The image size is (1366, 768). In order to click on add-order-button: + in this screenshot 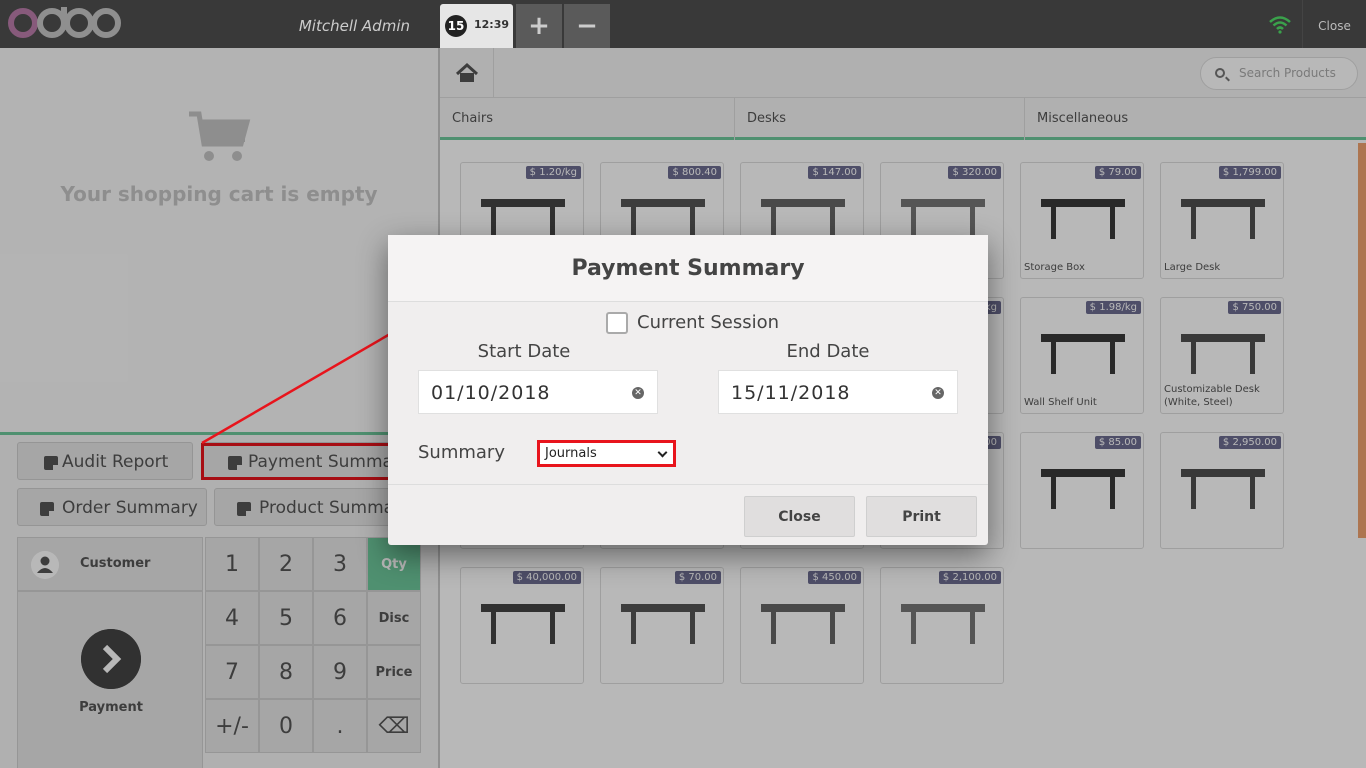, I will do `click(539, 26)`.